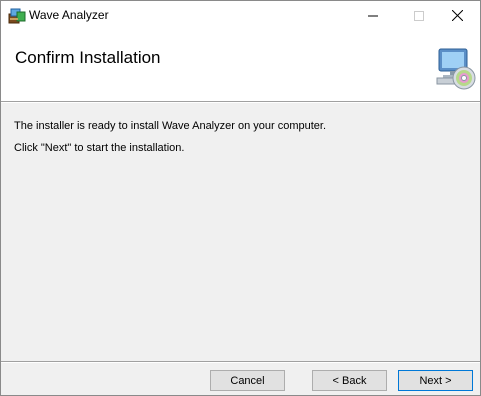 The height and width of the screenshot is (396, 481). What do you see at coordinates (435, 380) in the screenshot?
I see `next-button: Next >` at bounding box center [435, 380].